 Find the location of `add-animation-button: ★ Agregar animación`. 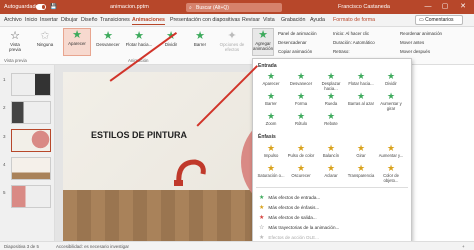

add-animation-button: ★ Agregar animación is located at coordinates (263, 42).